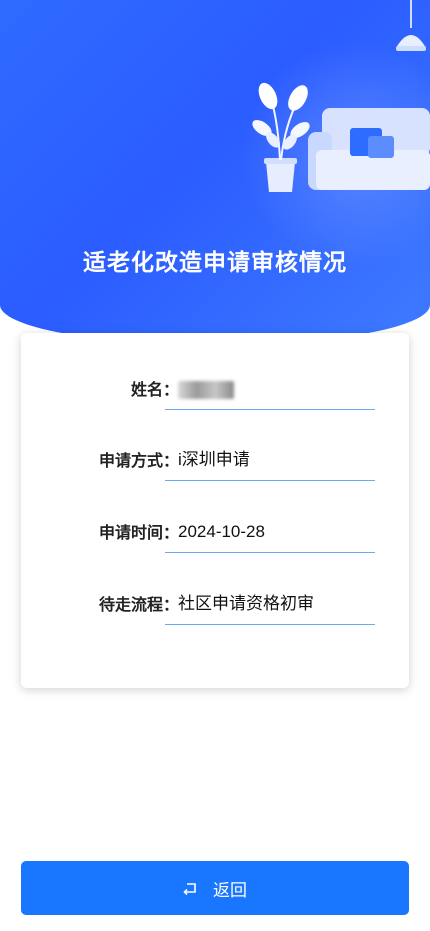 Image resolution: width=430 pixels, height=931 pixels. Describe the element at coordinates (270, 460) in the screenshot. I see `method-field: i深圳申请` at that location.